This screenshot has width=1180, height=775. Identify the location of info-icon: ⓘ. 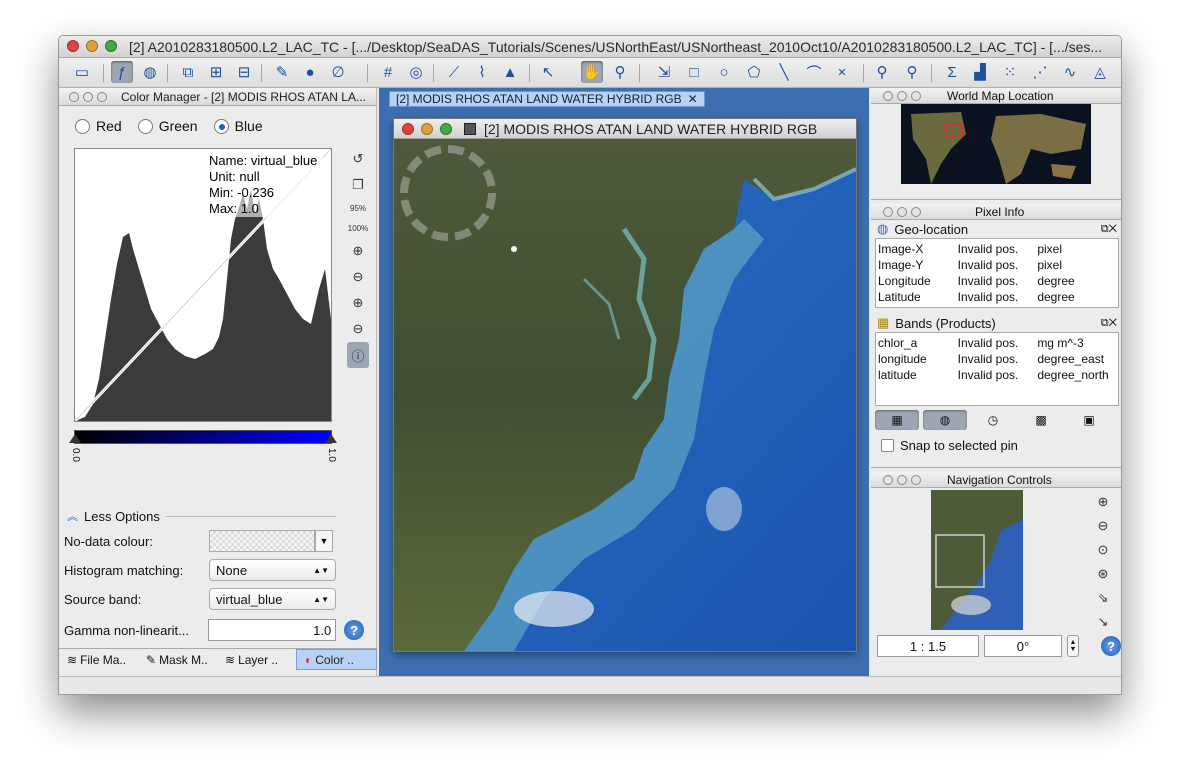
(358, 355).